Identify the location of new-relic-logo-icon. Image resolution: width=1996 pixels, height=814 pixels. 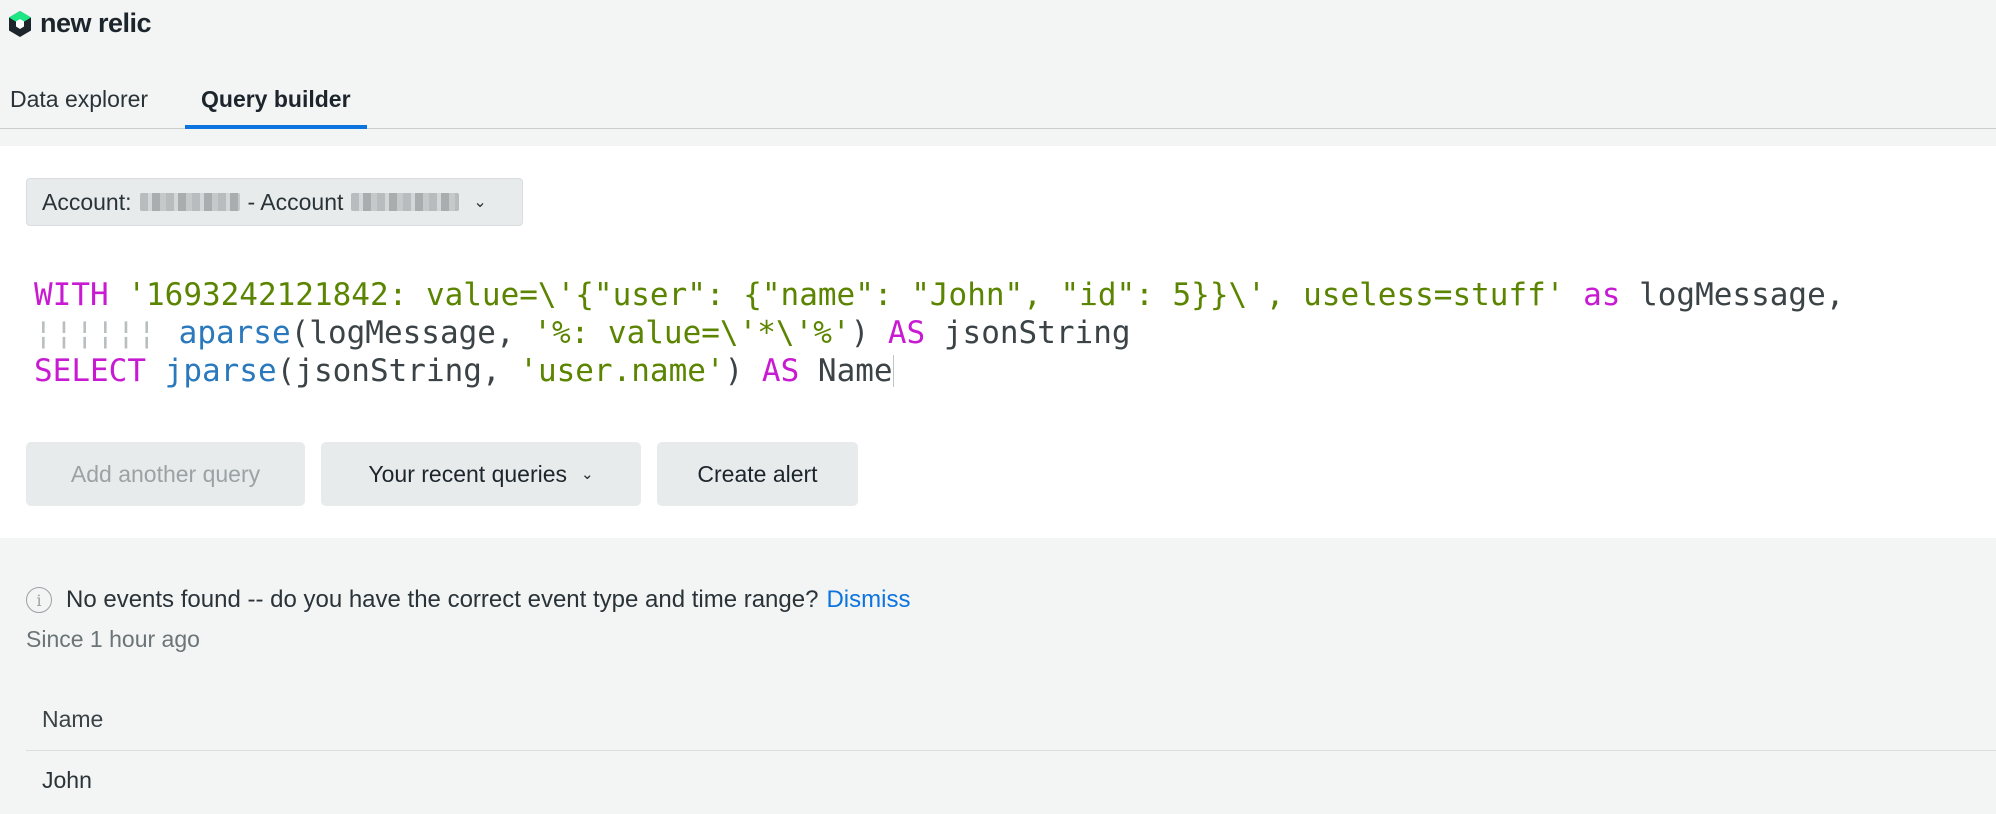
(20, 23).